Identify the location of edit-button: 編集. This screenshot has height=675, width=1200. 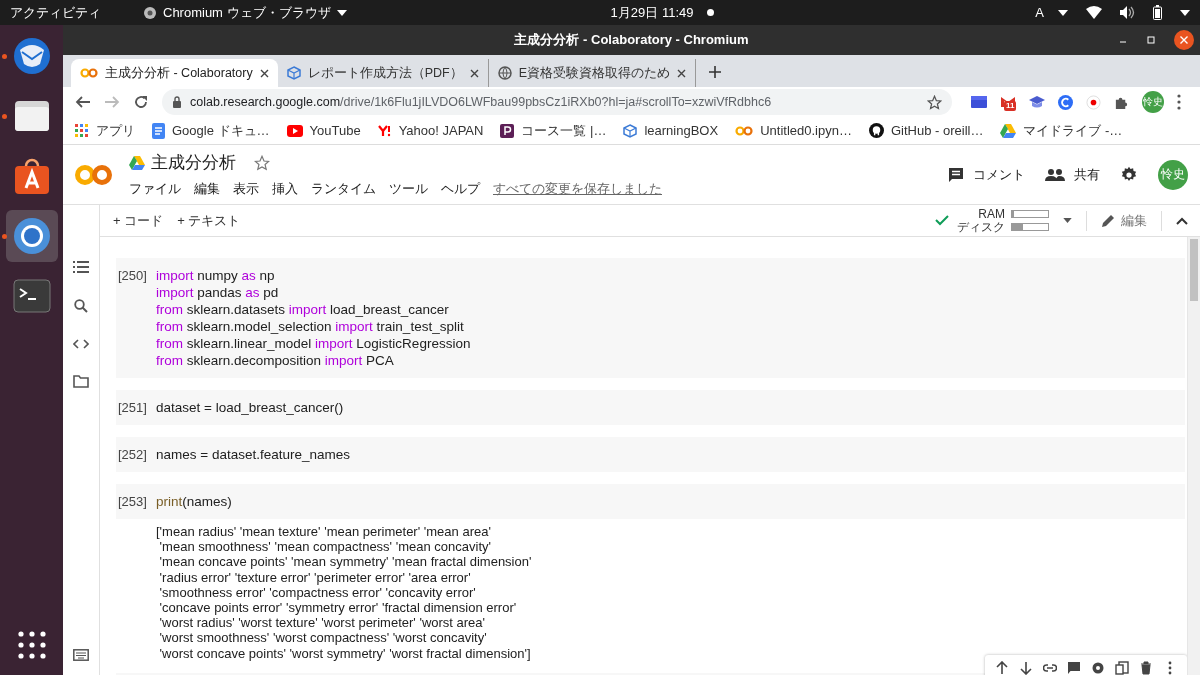
(1124, 220).